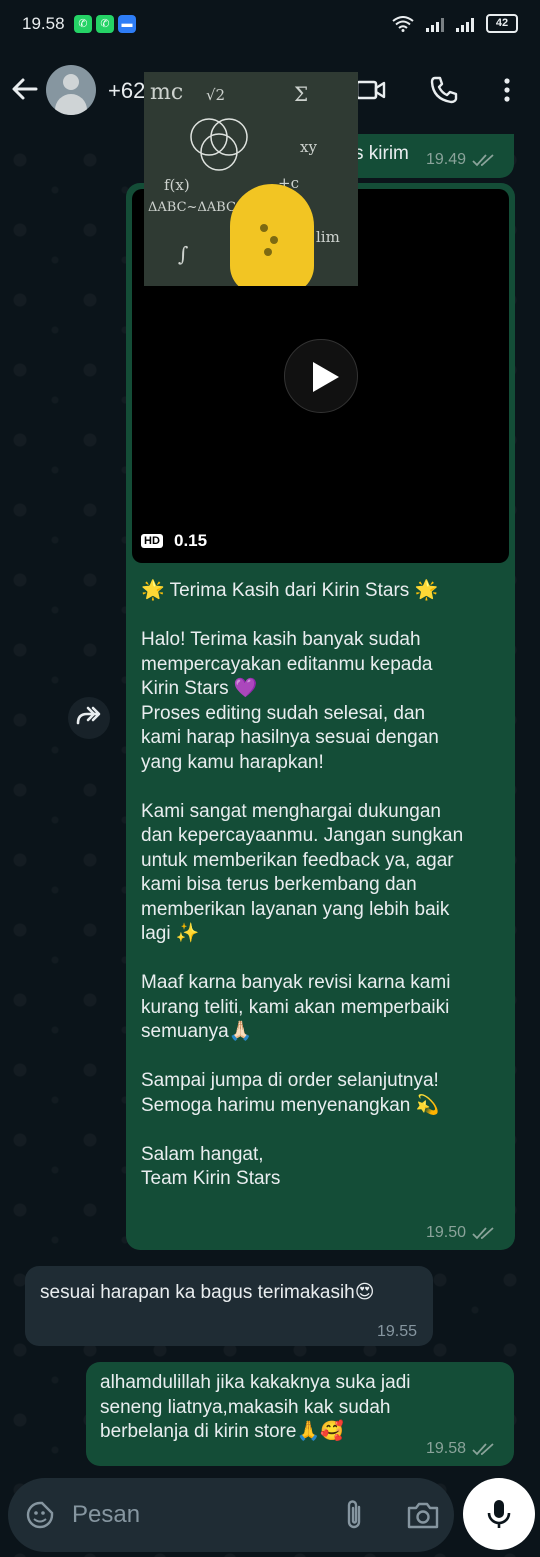 This screenshot has width=540, height=1557. Describe the element at coordinates (211, 1178) in the screenshot. I see `message-line: Team Kirin Stars` at that location.